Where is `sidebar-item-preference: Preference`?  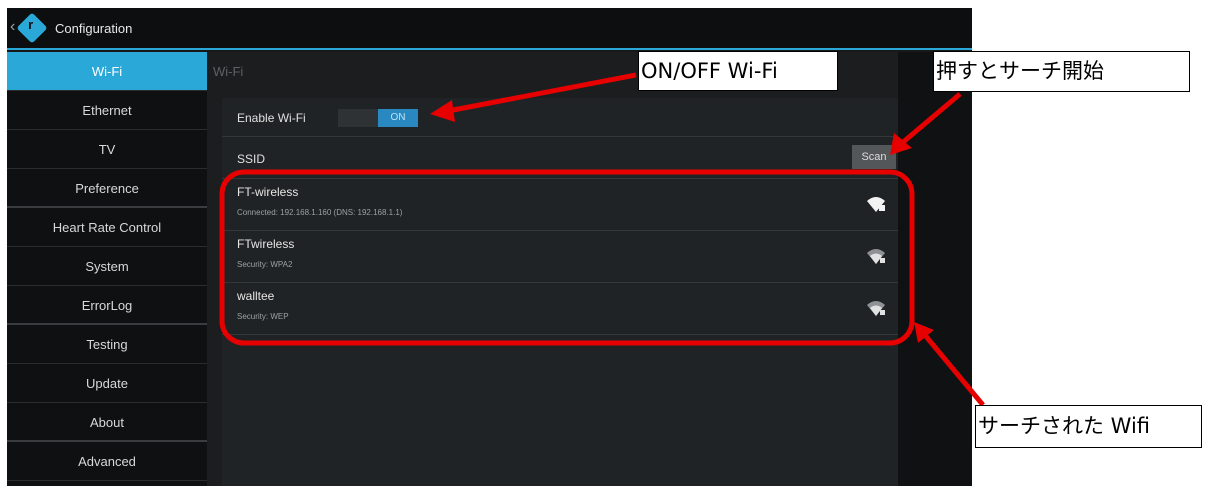 sidebar-item-preference: Preference is located at coordinates (107, 188).